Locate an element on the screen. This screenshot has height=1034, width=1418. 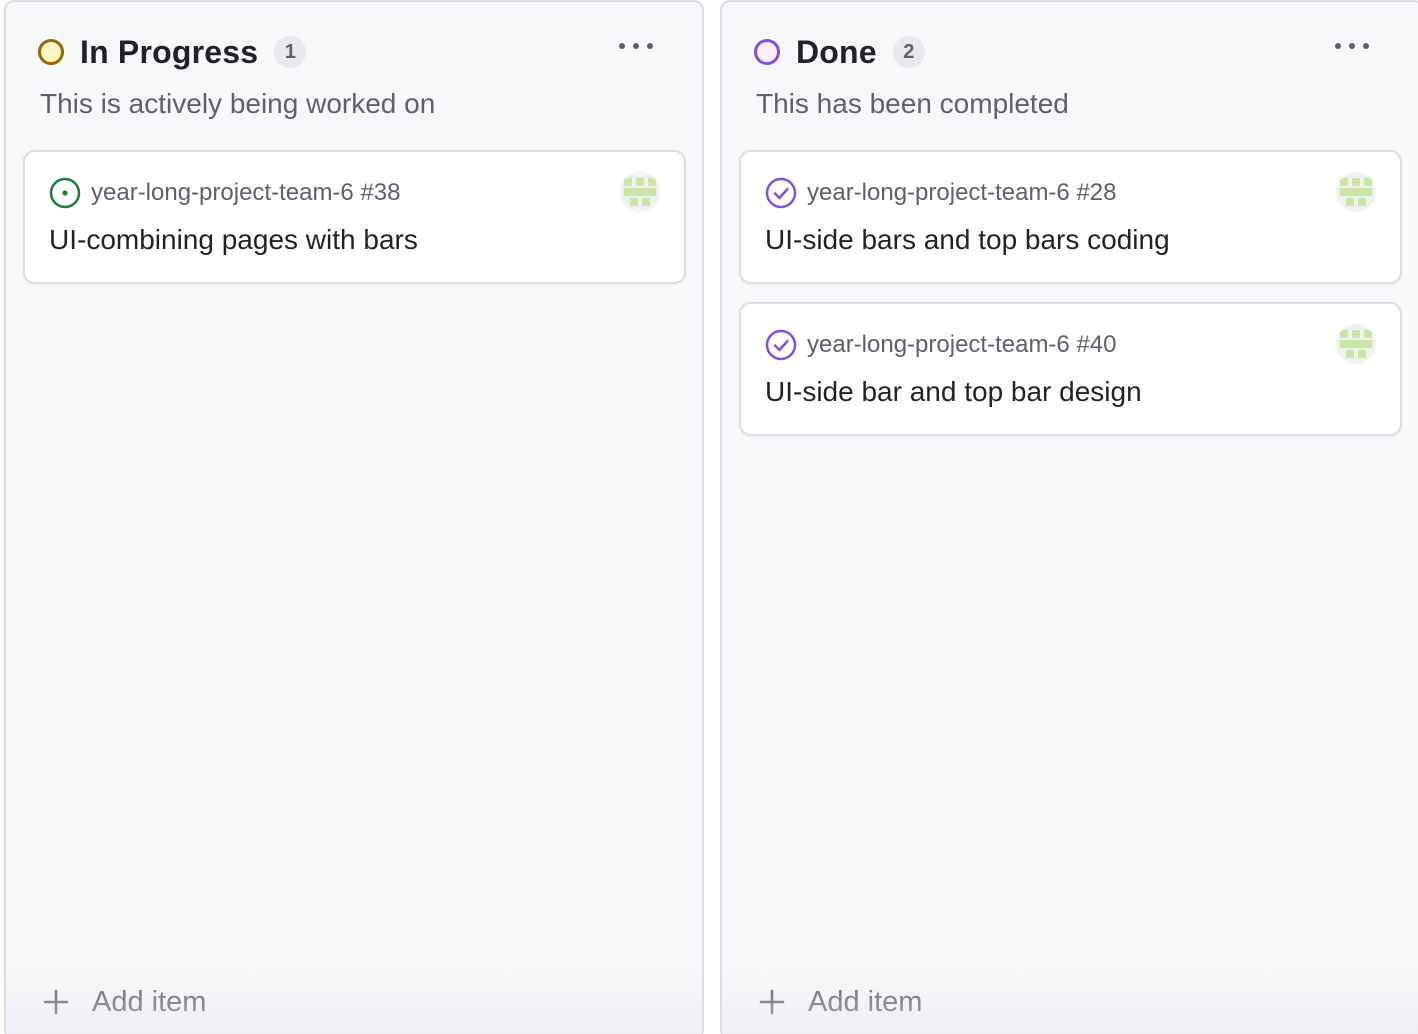
item-count-badge: 1 is located at coordinates (290, 52).